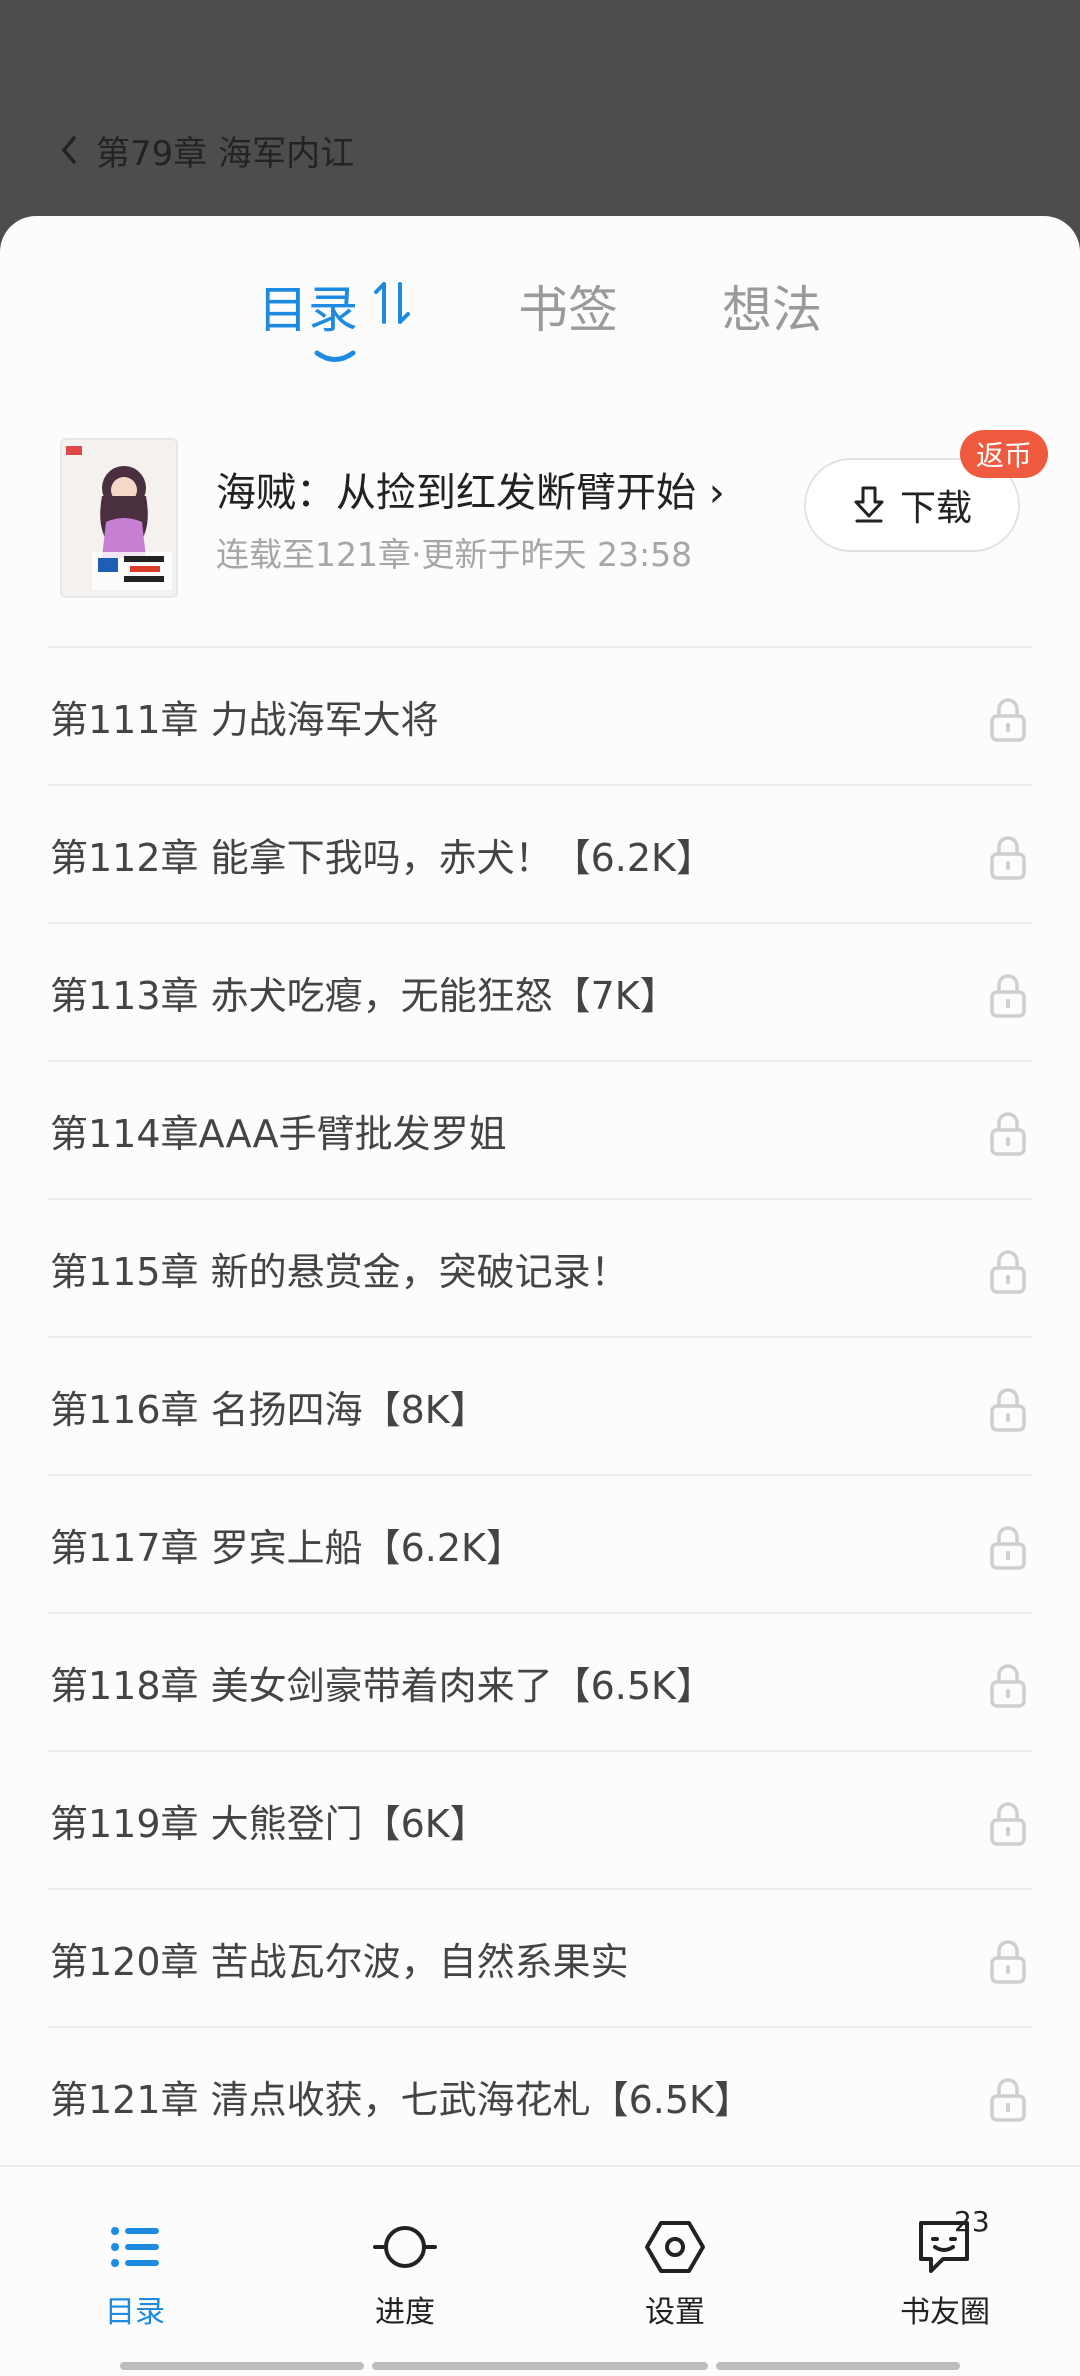 Image resolution: width=1080 pixels, height=2376 pixels. What do you see at coordinates (675, 2312) in the screenshot?
I see `nav-label: 设置` at bounding box center [675, 2312].